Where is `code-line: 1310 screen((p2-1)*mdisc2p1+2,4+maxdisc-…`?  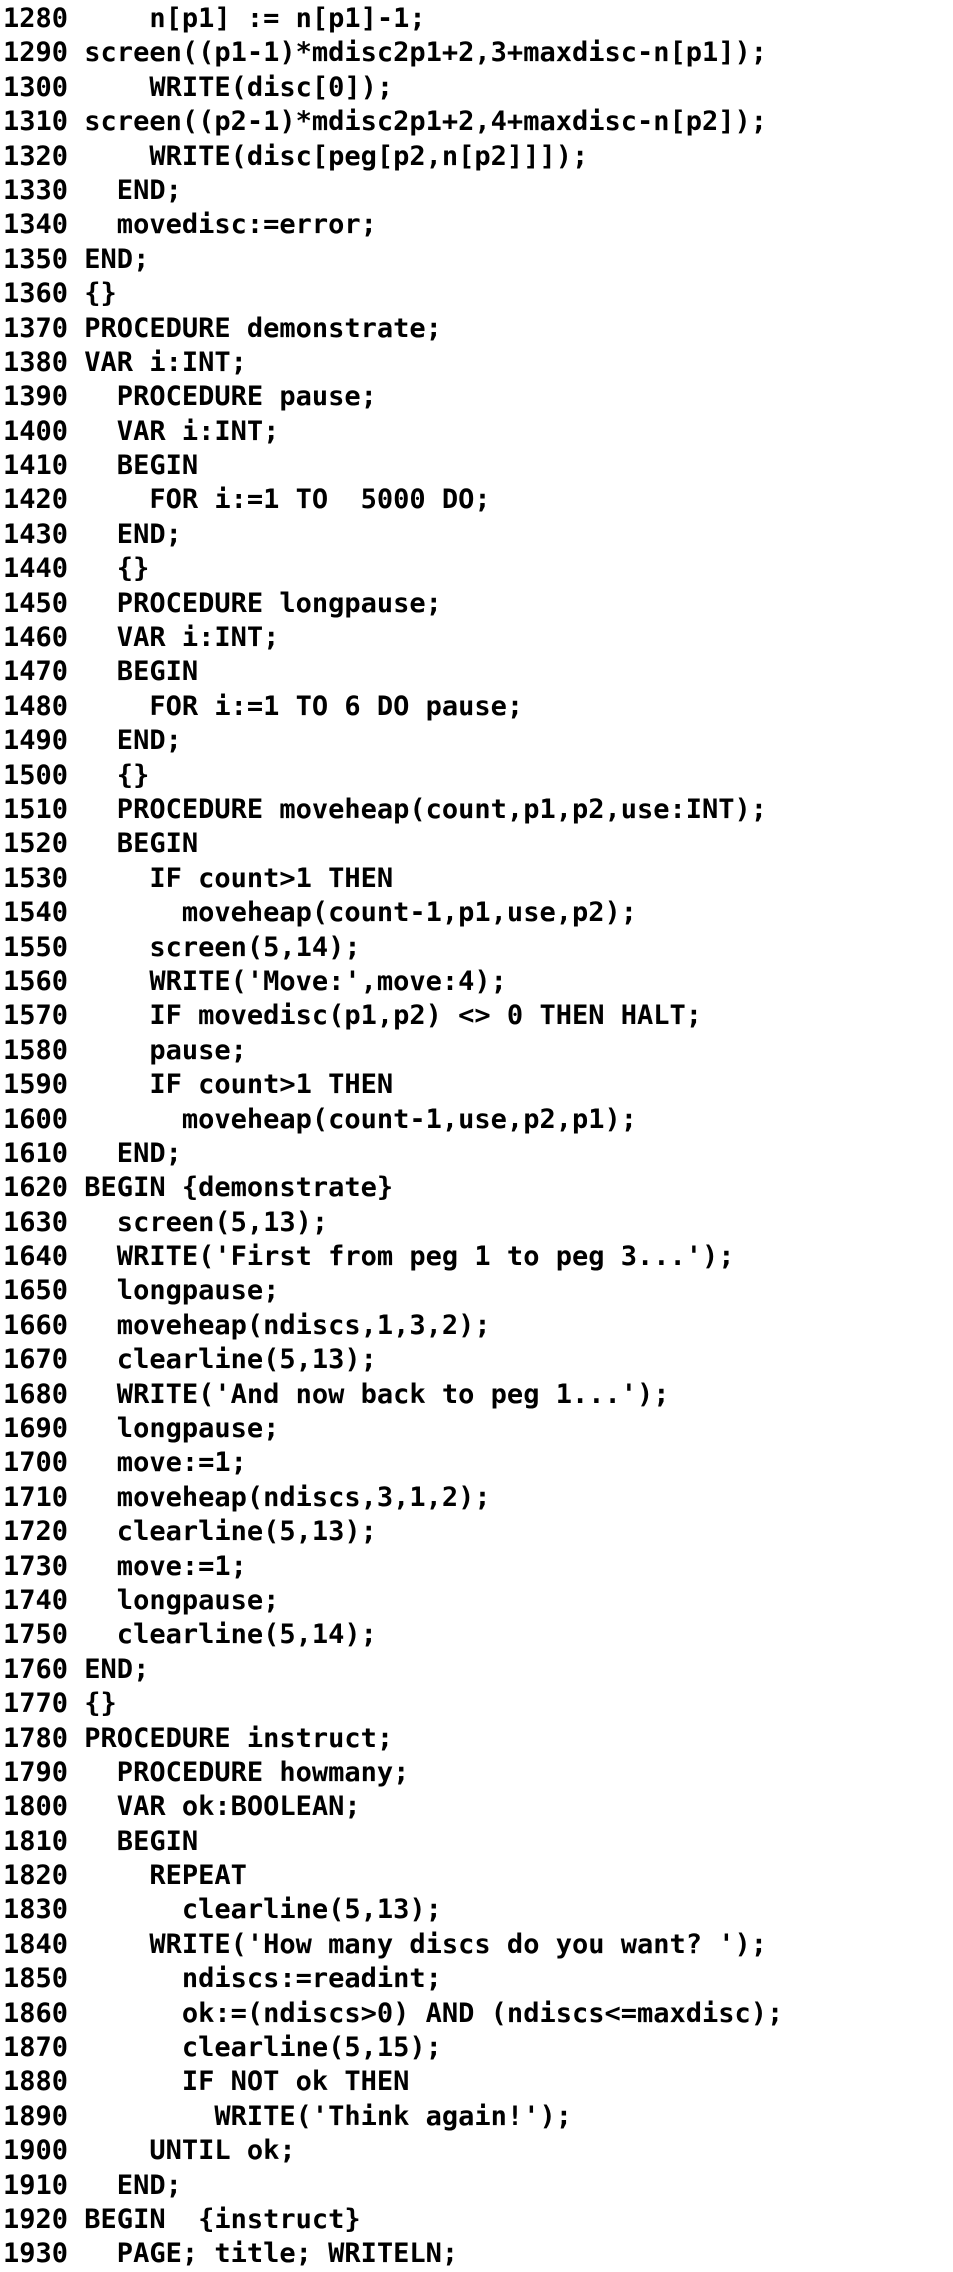 code-line: 1310 screen((p2-1)*mdisc2p1+2,4+maxdisc-… is located at coordinates (393, 122).